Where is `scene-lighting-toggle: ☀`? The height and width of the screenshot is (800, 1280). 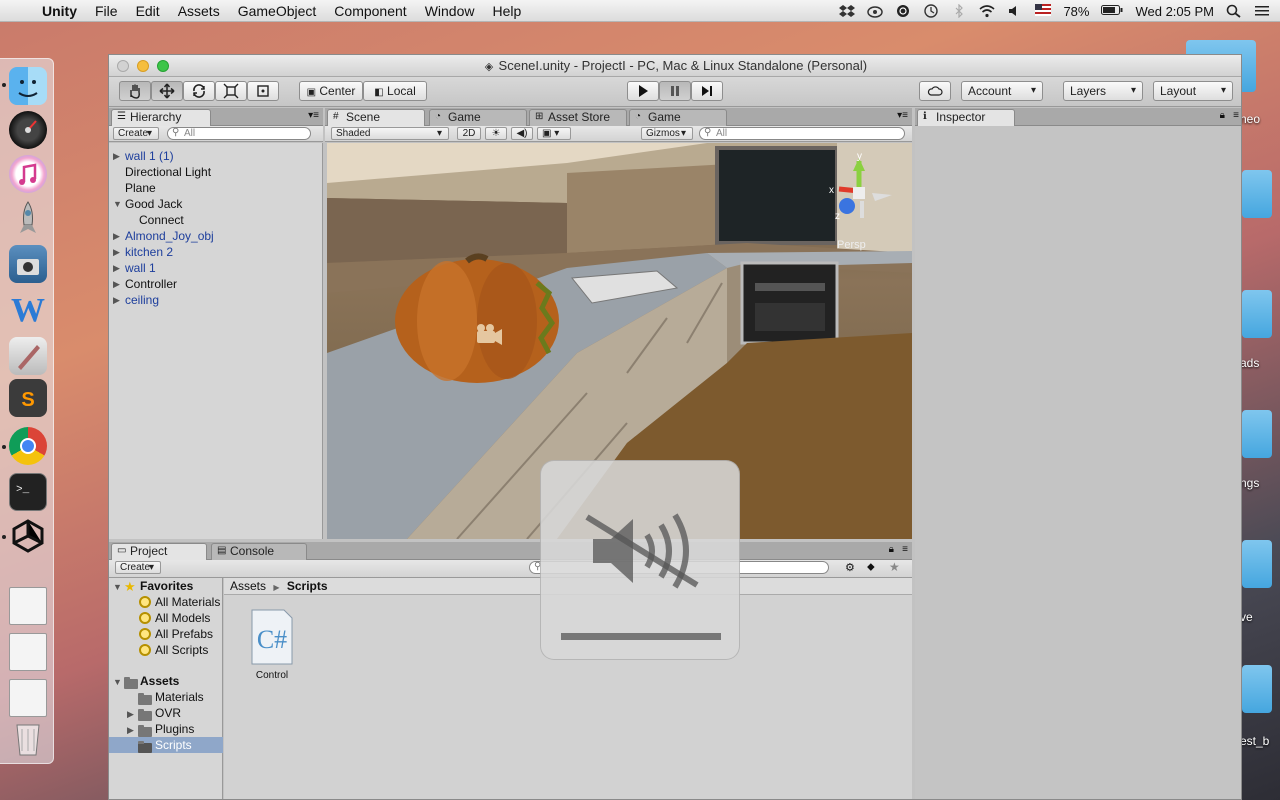
scene-lighting-toggle: ☀ is located at coordinates (496, 133).